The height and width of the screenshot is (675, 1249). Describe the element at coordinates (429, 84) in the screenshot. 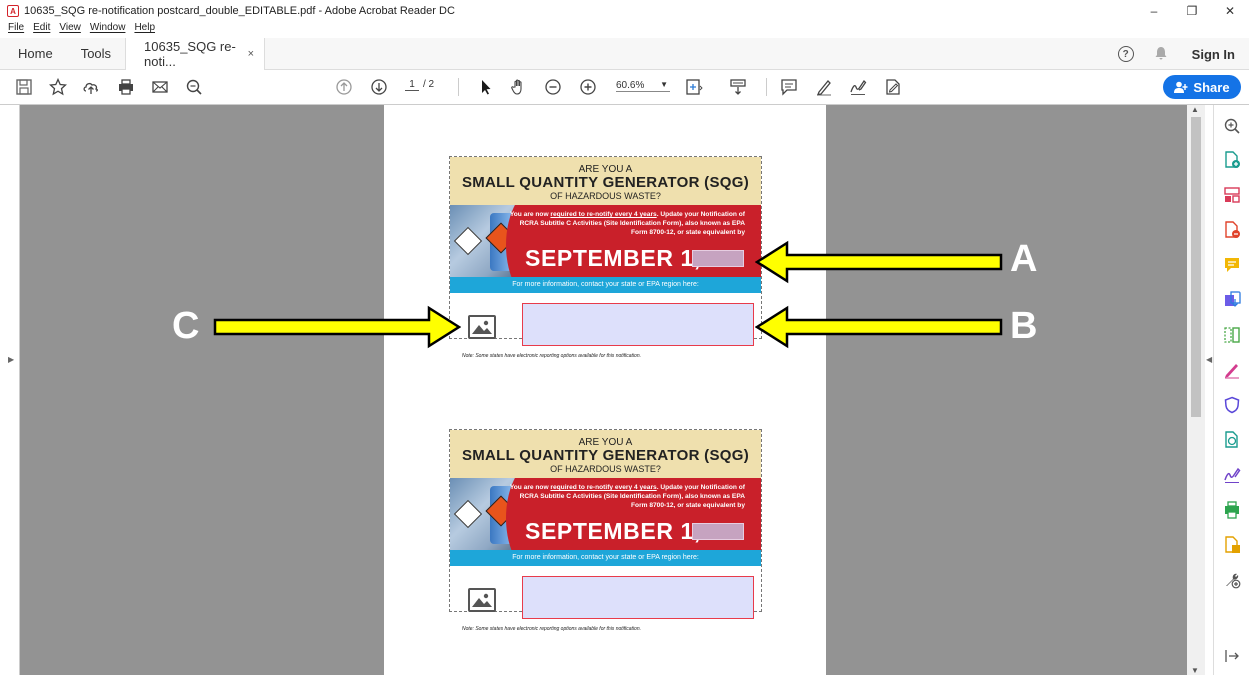

I see `page-total: / 2` at that location.